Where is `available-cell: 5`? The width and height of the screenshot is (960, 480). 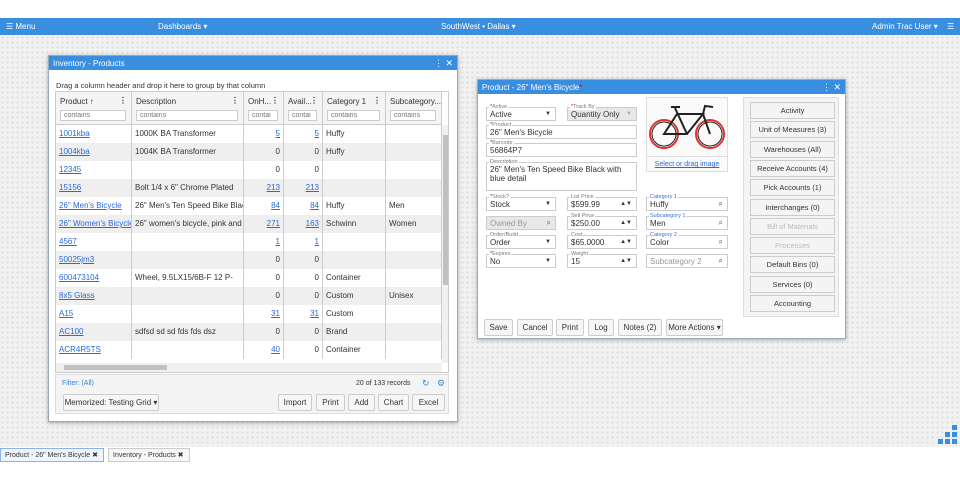 available-cell: 5 is located at coordinates (303, 134).